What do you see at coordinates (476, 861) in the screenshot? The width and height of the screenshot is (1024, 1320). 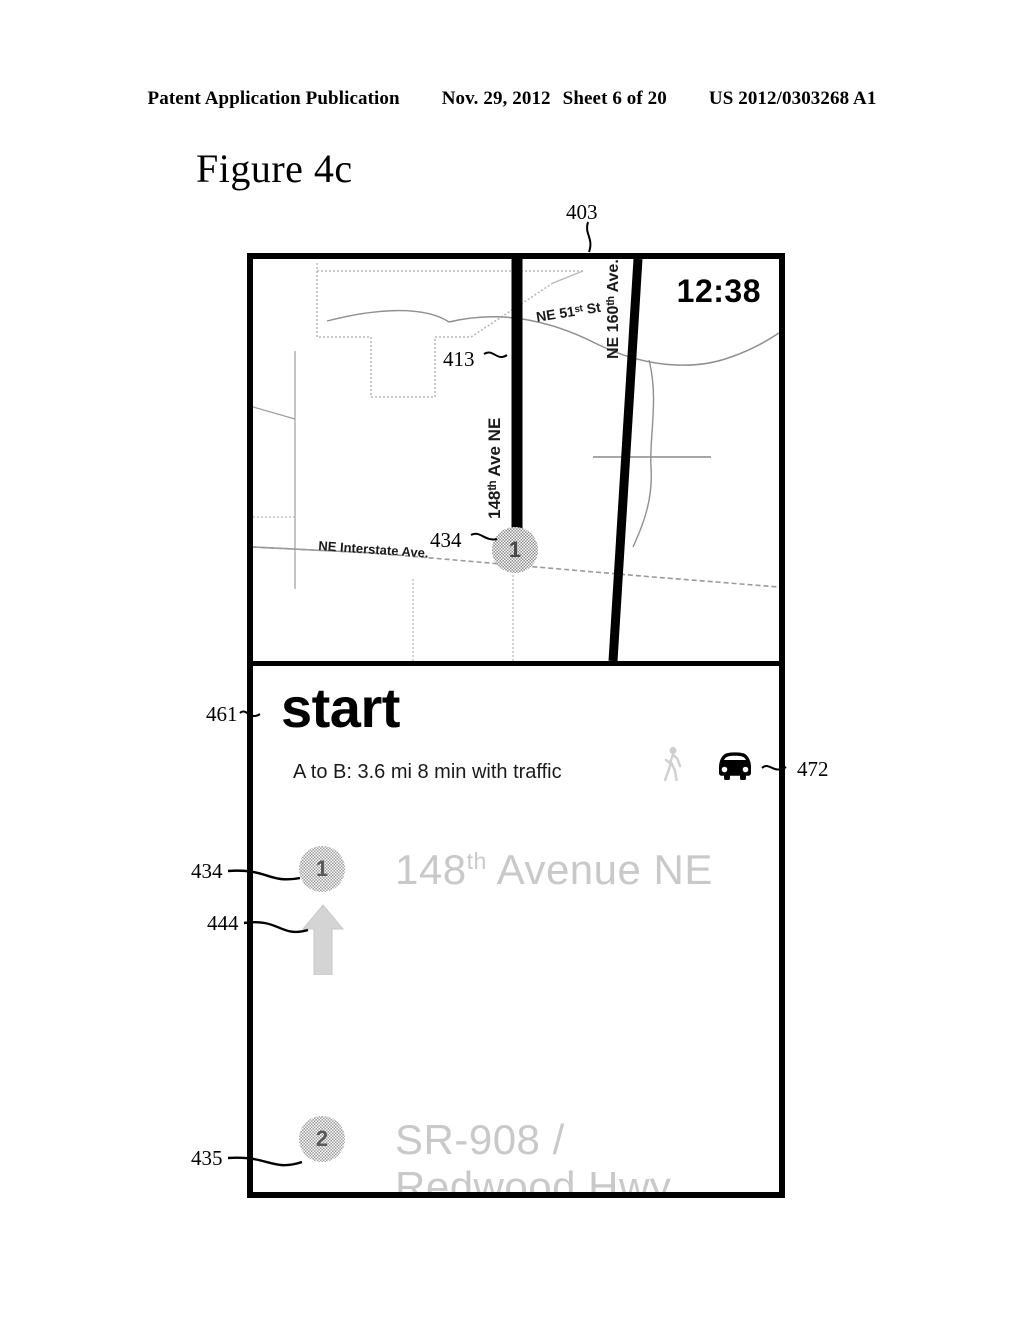 I see `step-ordinal-suffix: th` at bounding box center [476, 861].